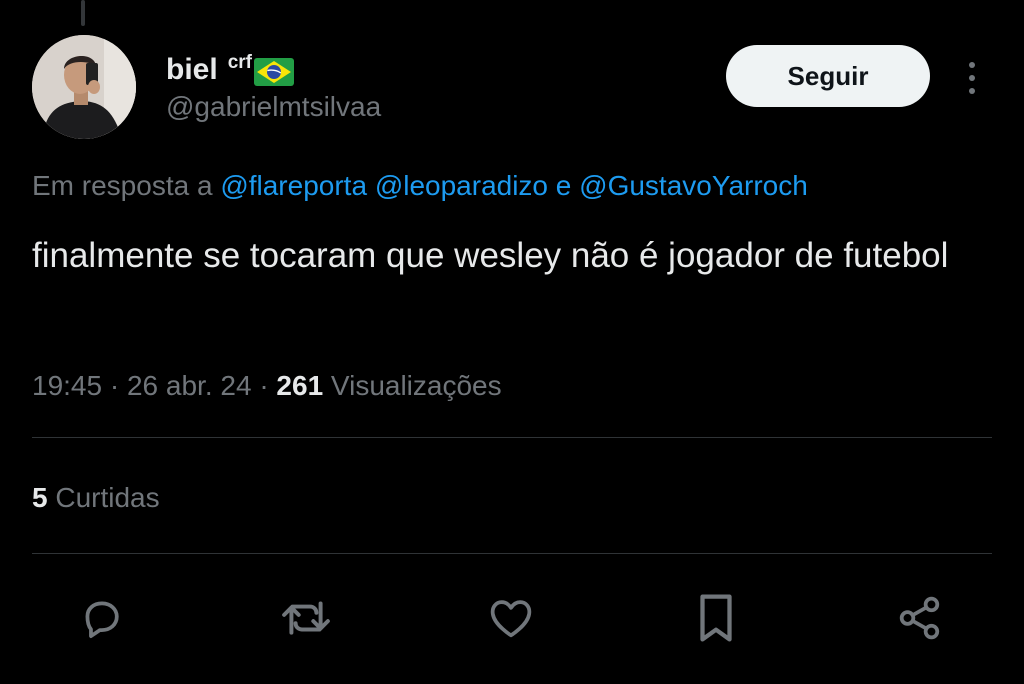  I want to click on more-options-button, so click(972, 78).